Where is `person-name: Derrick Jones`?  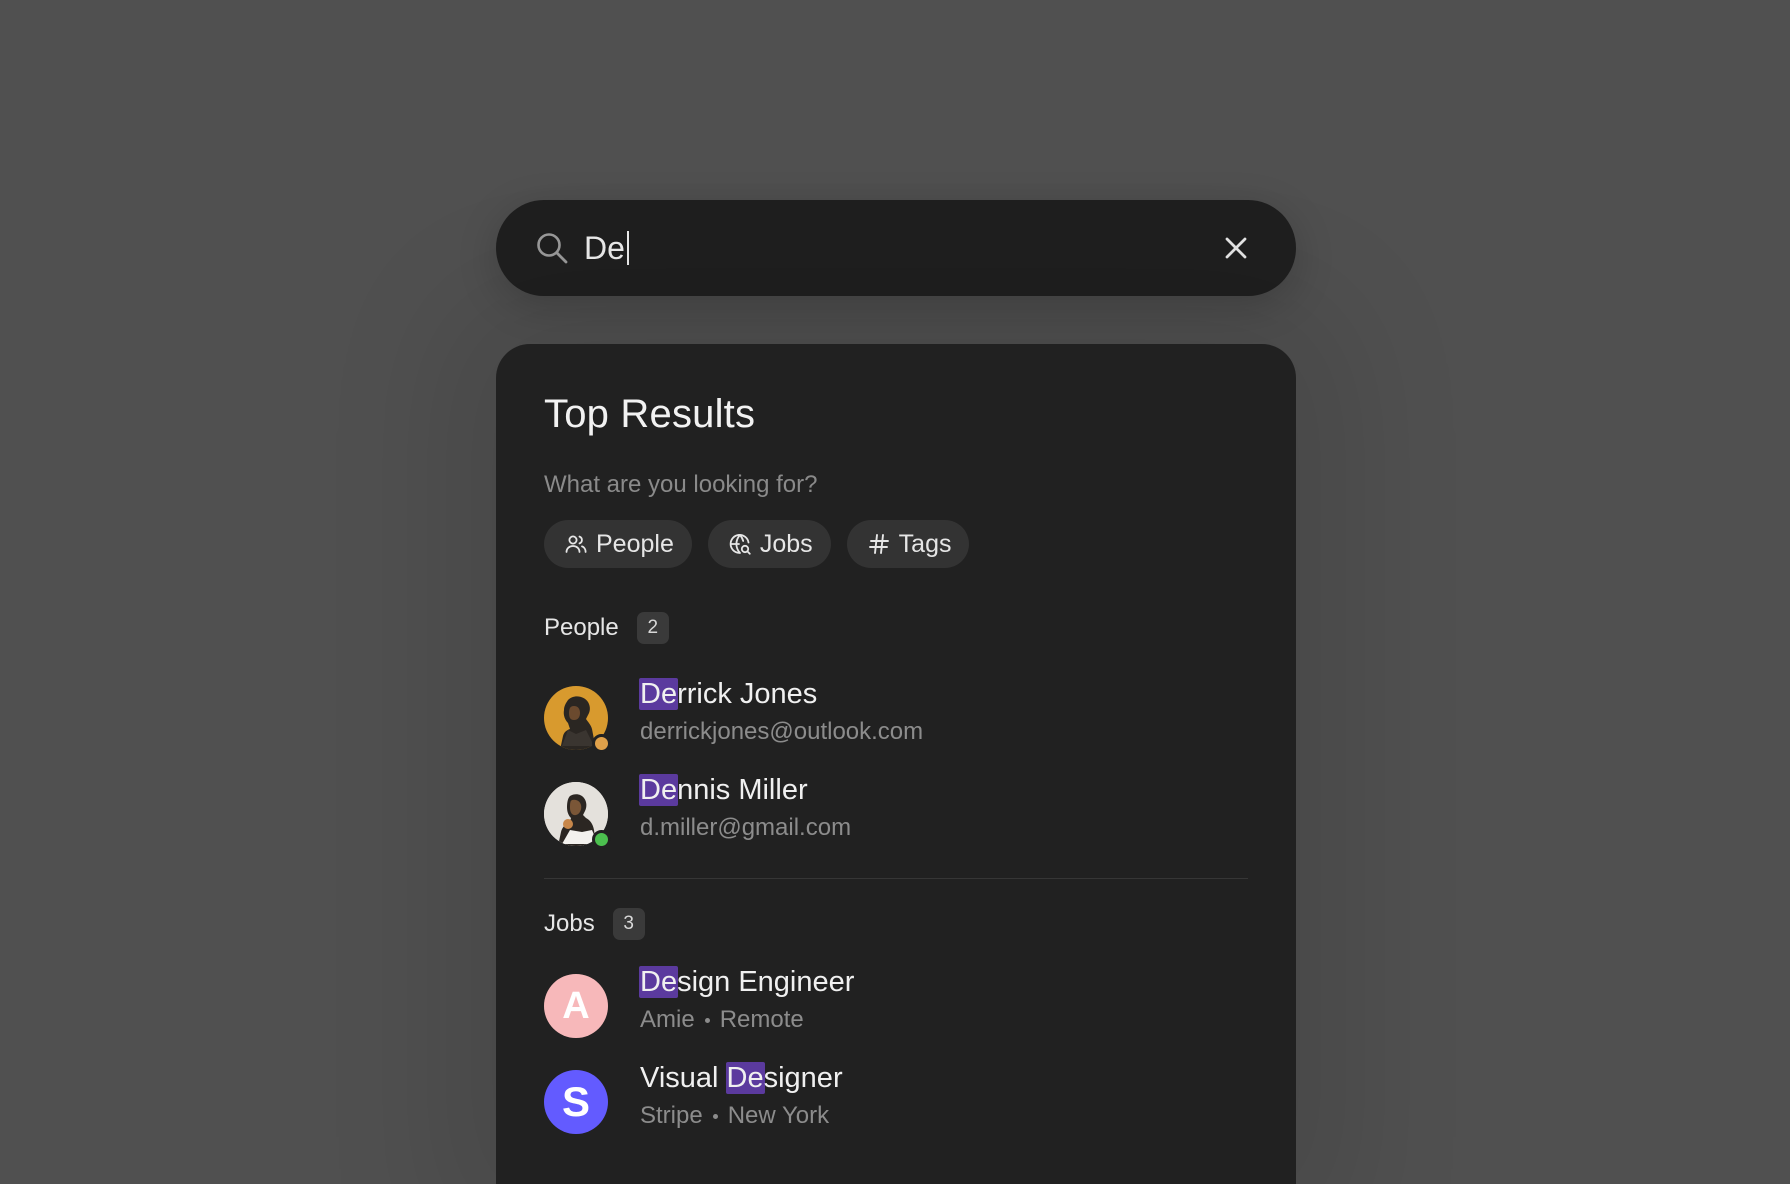 person-name: Derrick Jones is located at coordinates (728, 694).